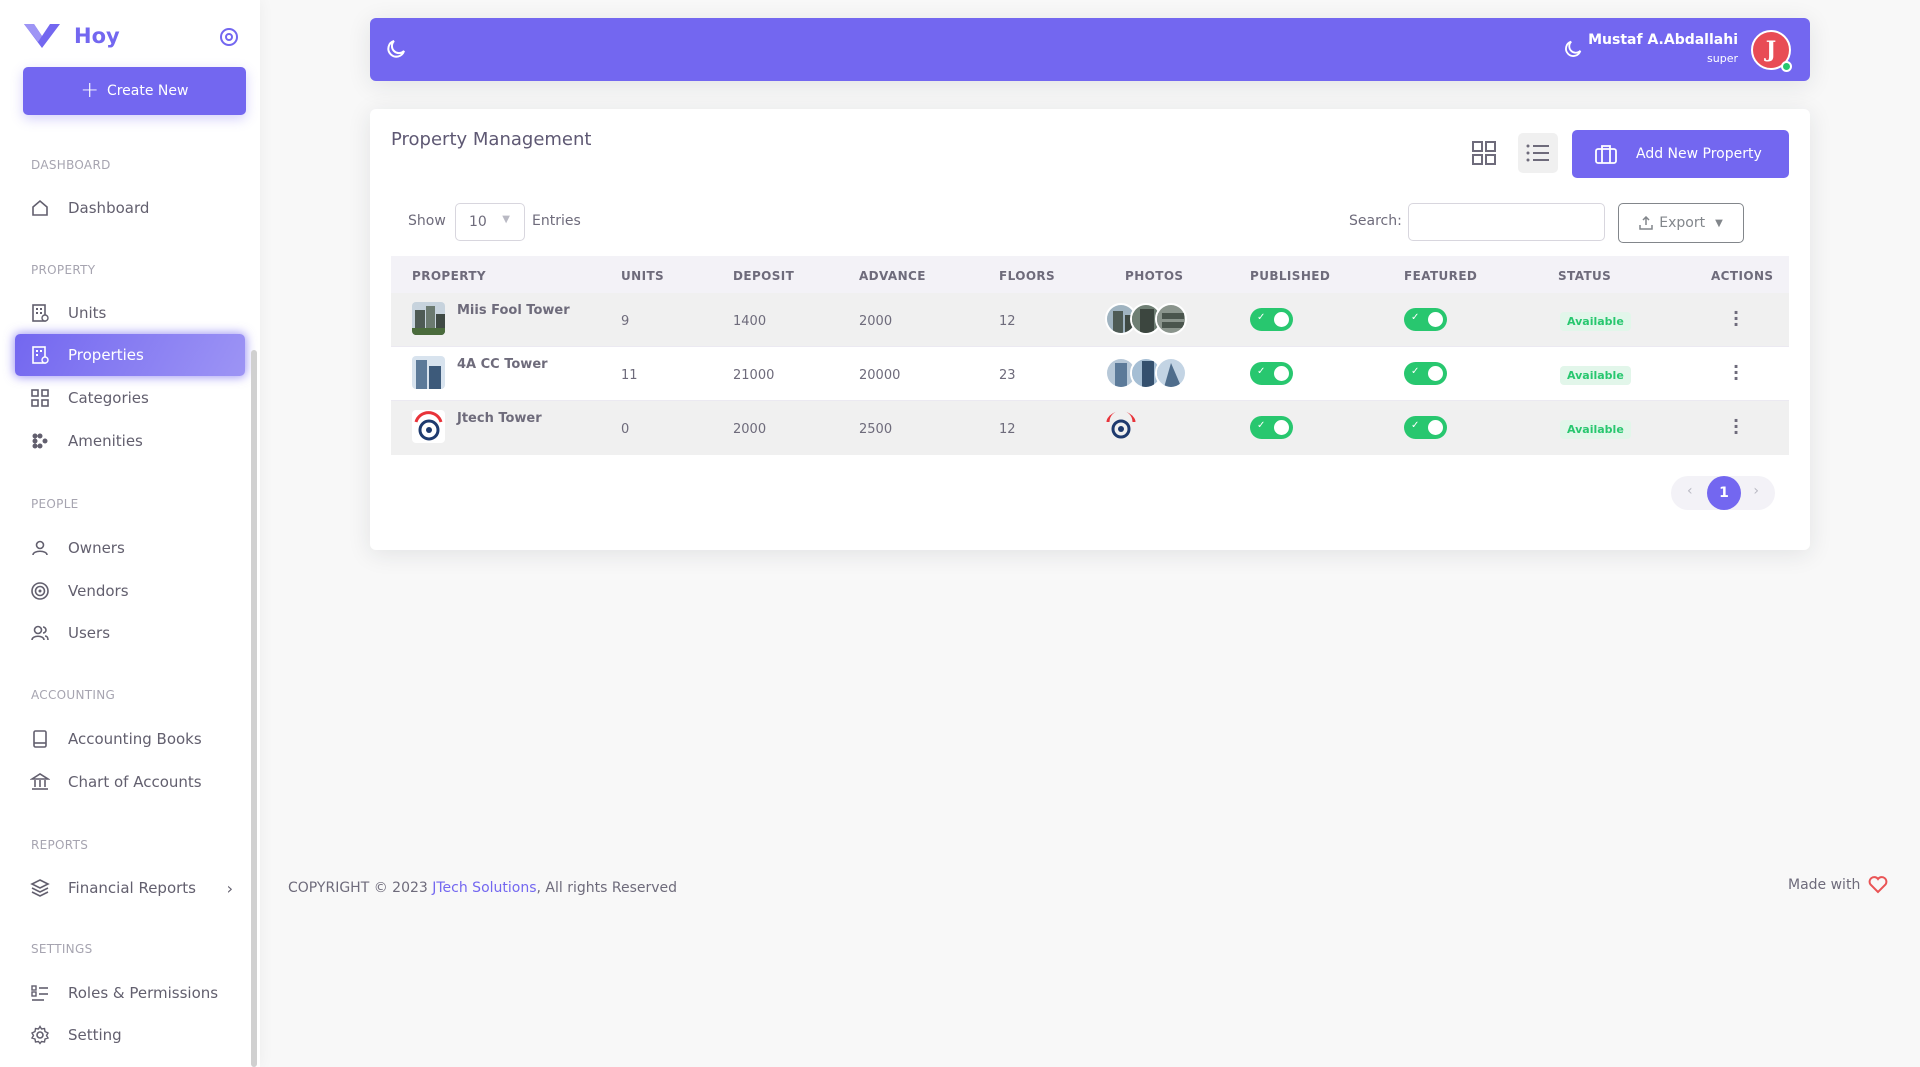 This screenshot has width=1920, height=1067. I want to click on sidebar-item-categories: Categories, so click(130, 398).